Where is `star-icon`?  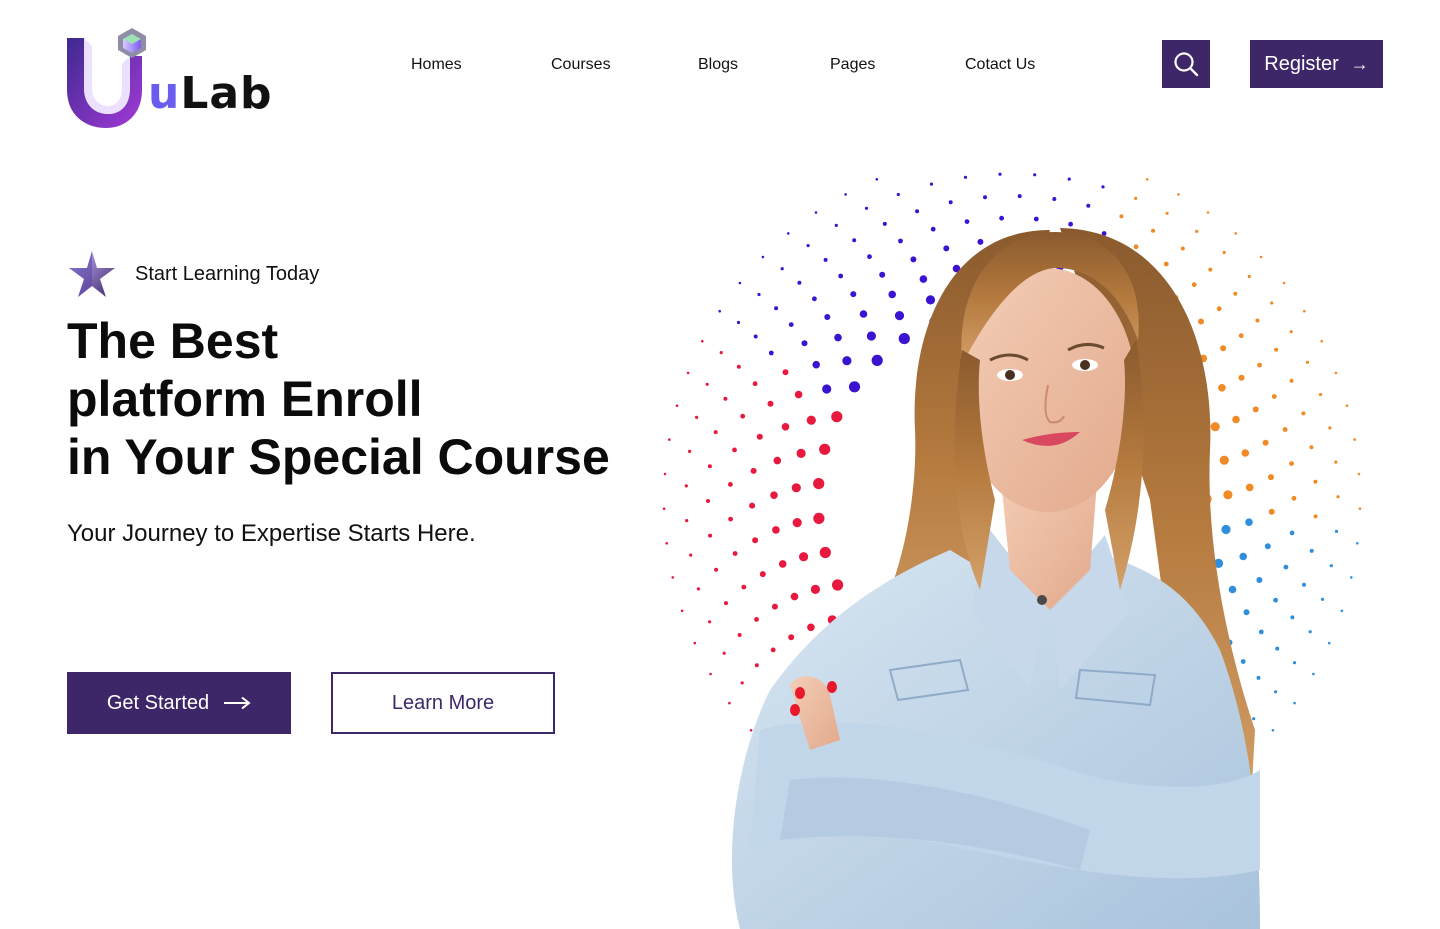 star-icon is located at coordinates (92, 274).